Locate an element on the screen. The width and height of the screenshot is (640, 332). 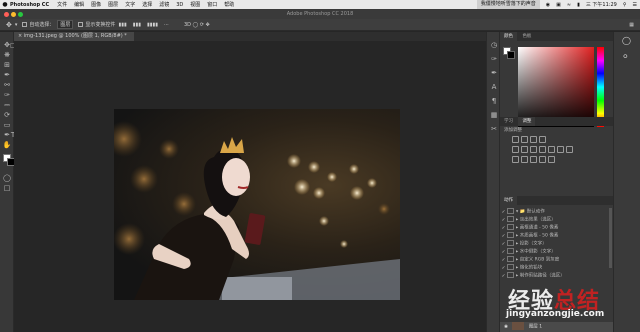
eyedropper-tool-icon: ✒ is located at coordinates (7, 75).